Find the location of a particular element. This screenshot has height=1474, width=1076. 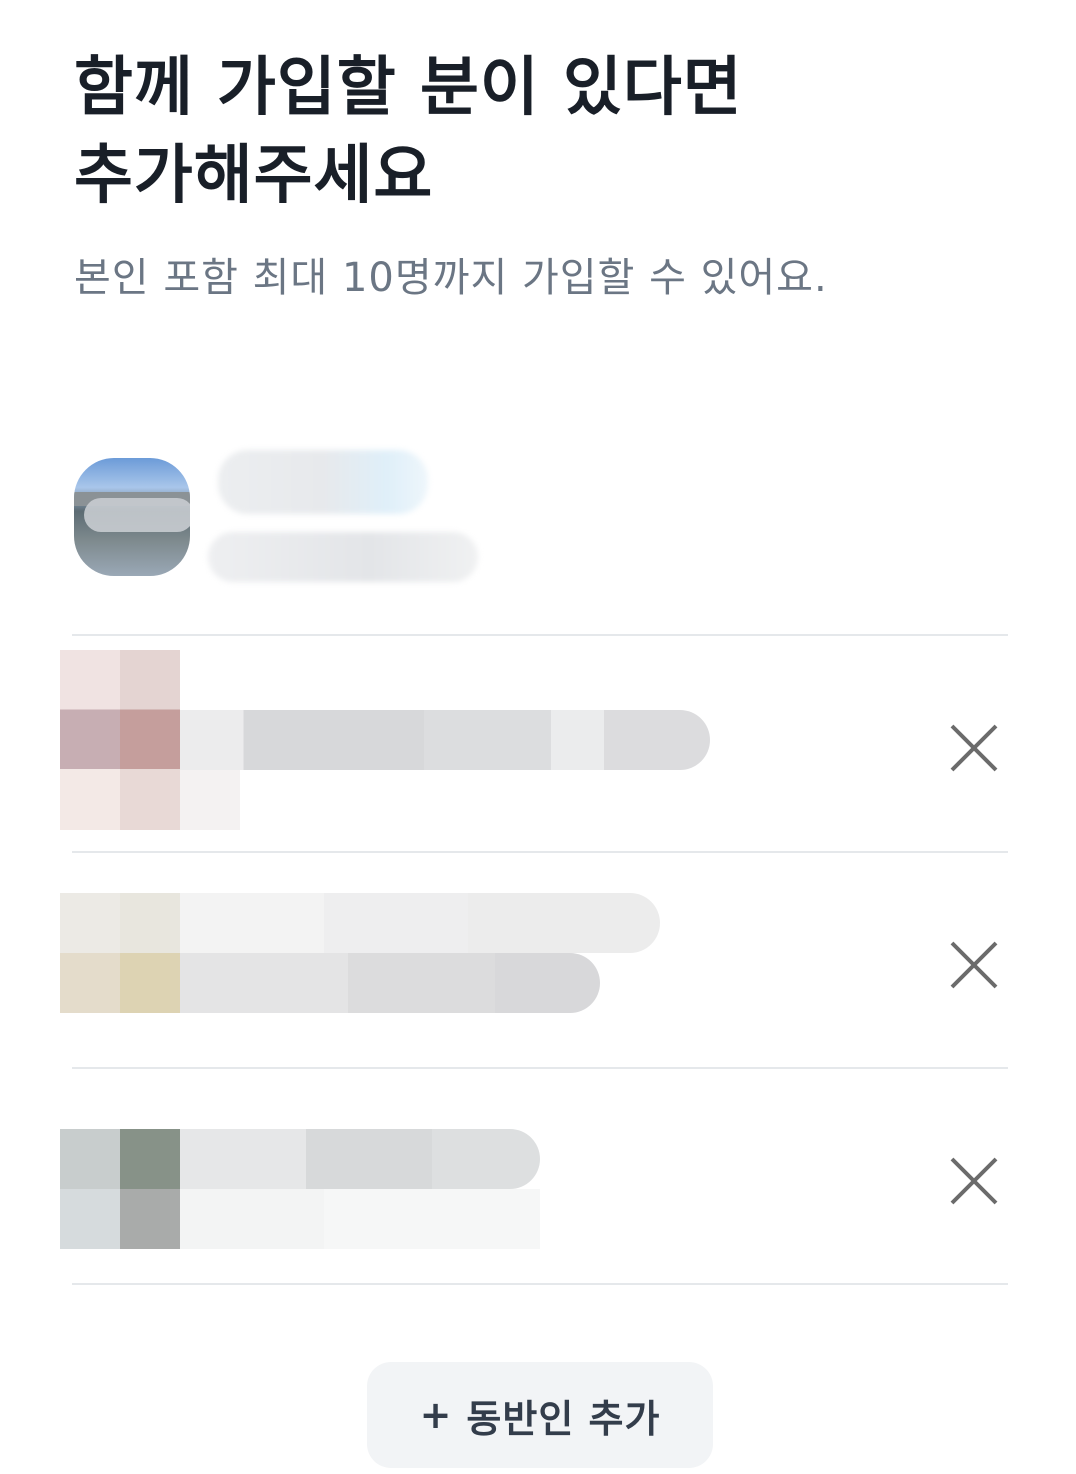

add-companion-label: 동반인 추가 is located at coordinates (563, 1418).